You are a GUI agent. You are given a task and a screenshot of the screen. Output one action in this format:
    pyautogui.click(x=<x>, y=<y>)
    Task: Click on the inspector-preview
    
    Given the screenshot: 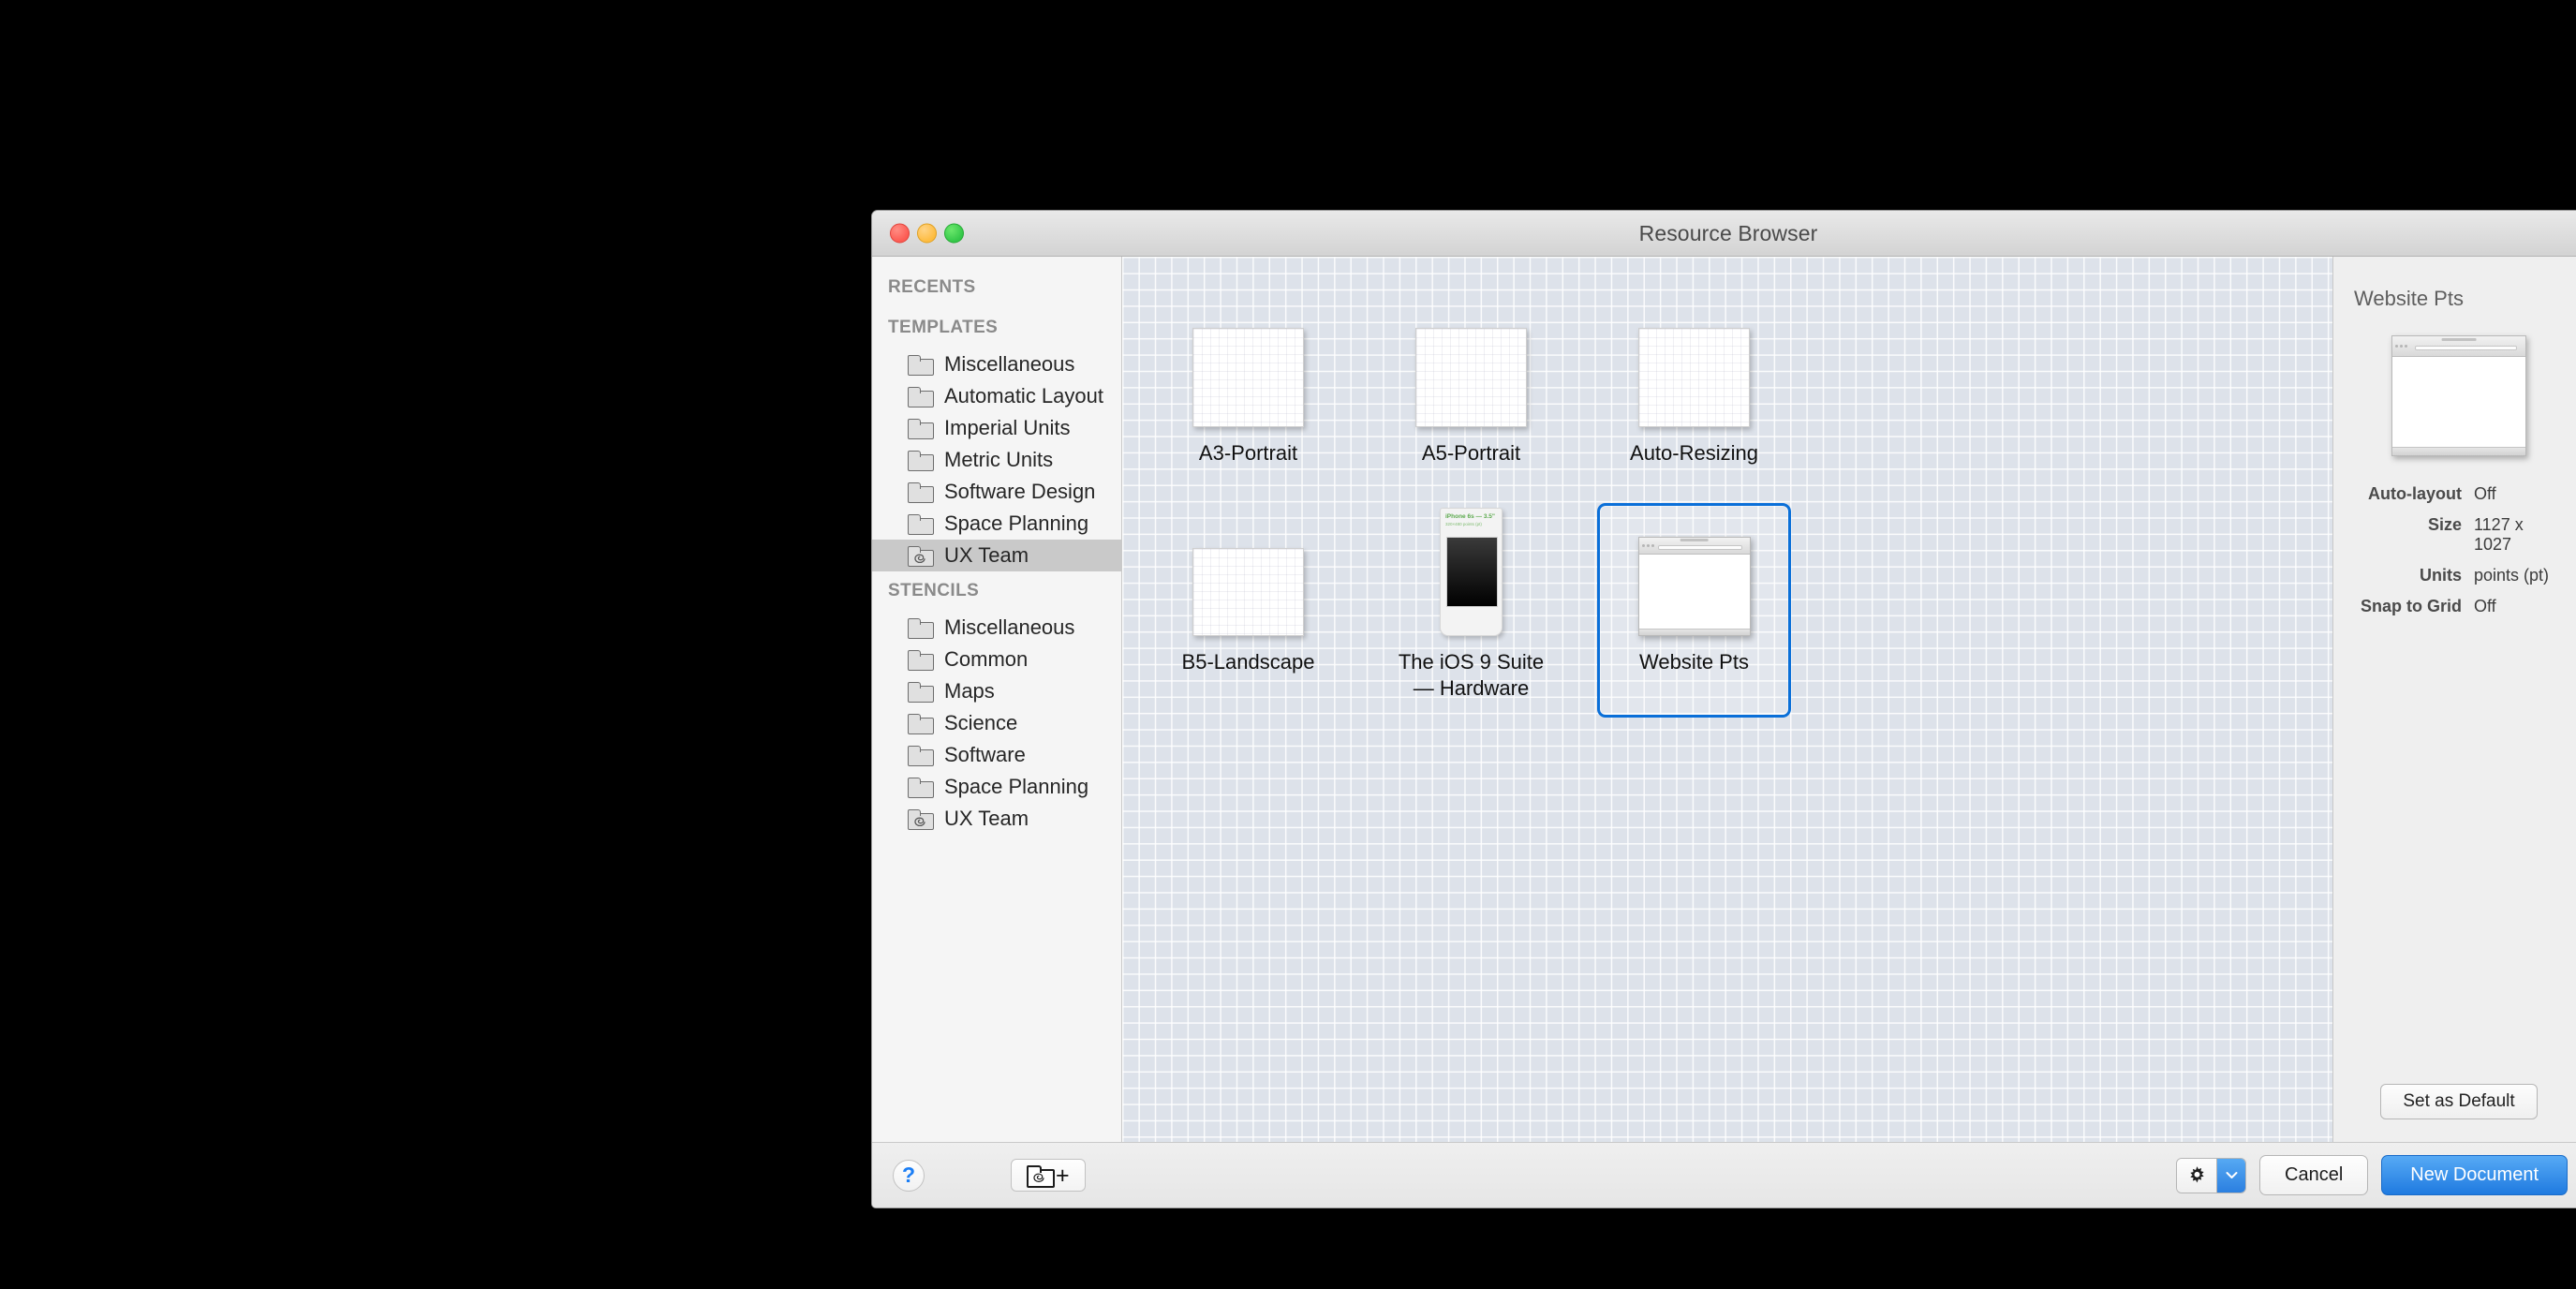 What is the action you would take?
    pyautogui.click(x=2459, y=396)
    